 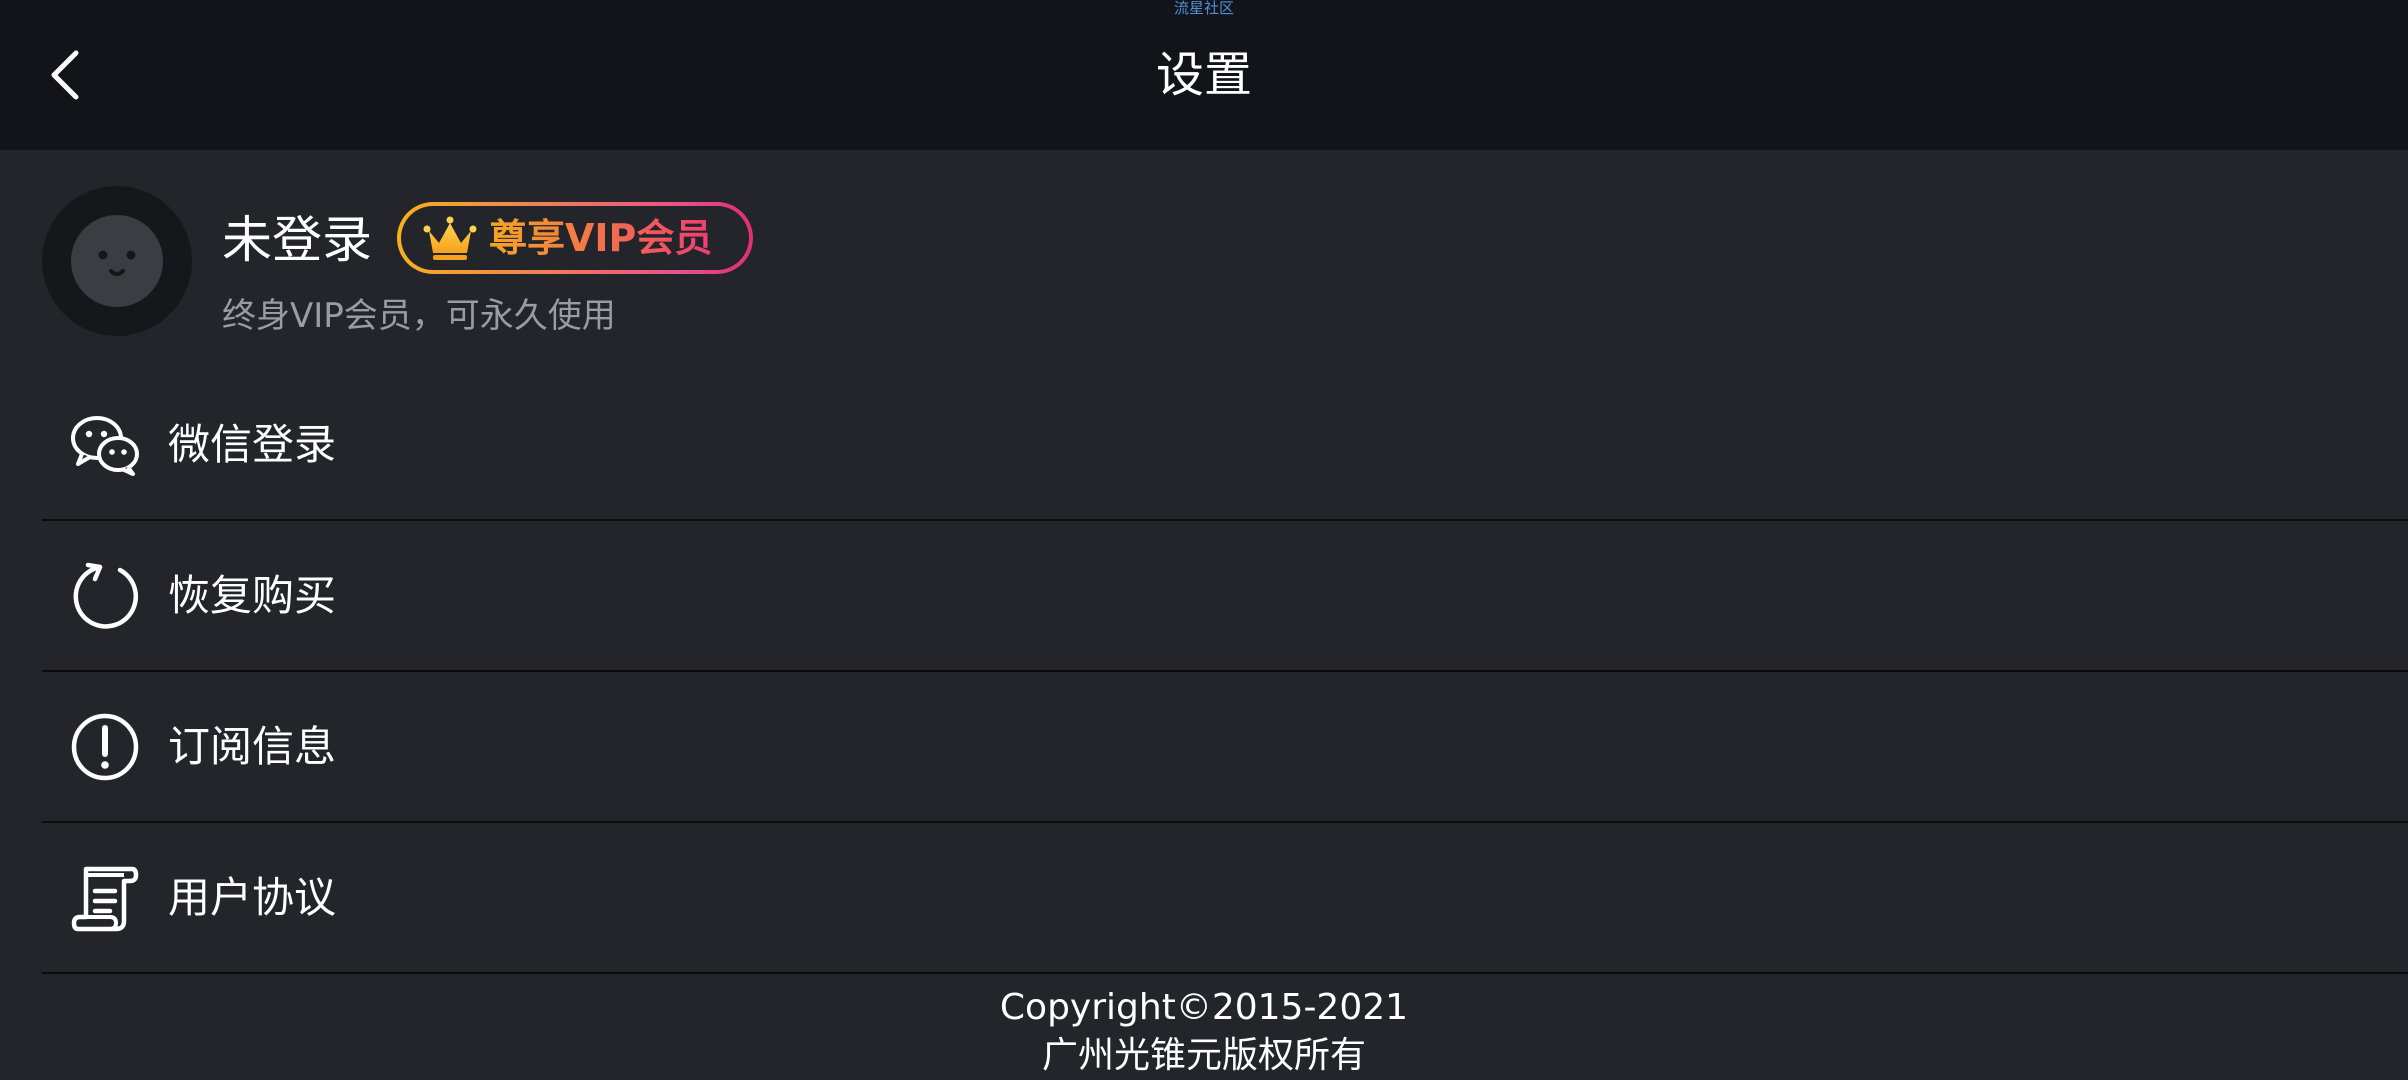 I want to click on info-exclamation-icon, so click(x=105, y=747).